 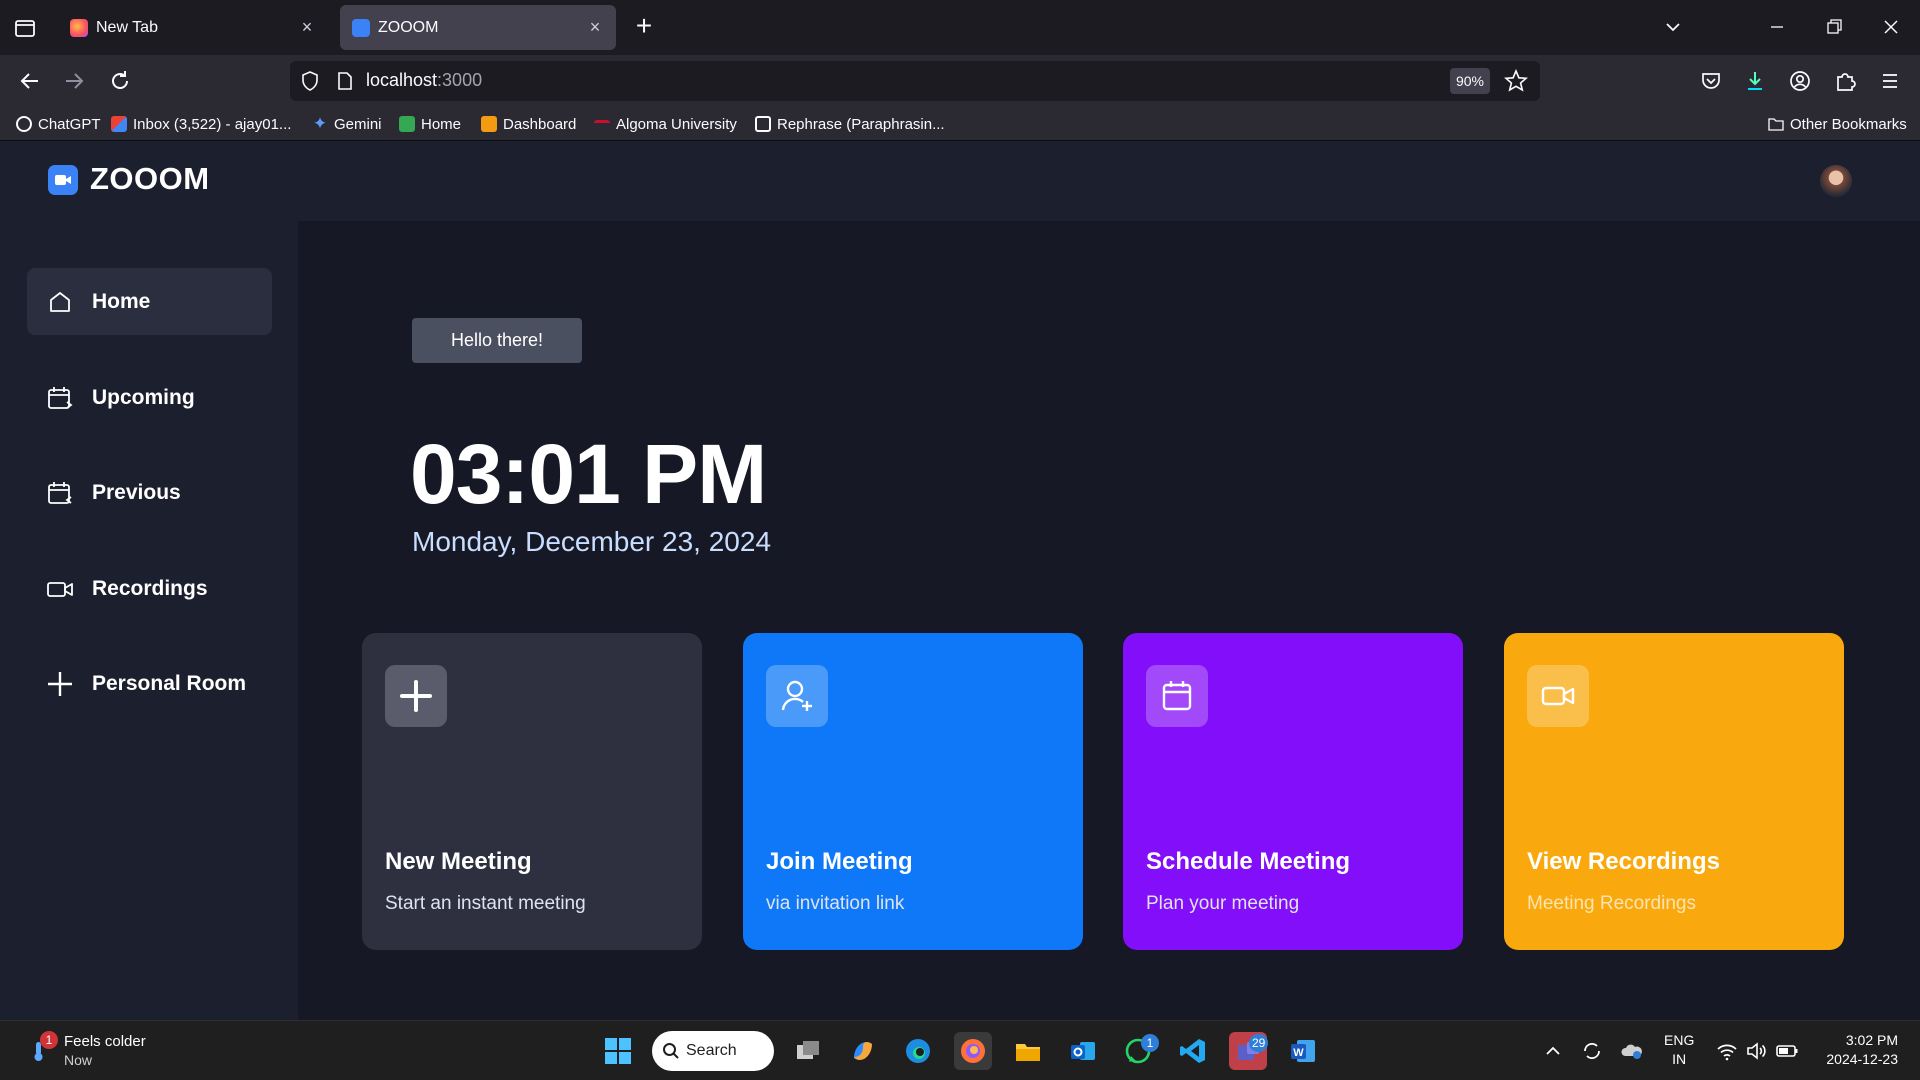 I want to click on gemini-icon: ✦, so click(x=320, y=123).